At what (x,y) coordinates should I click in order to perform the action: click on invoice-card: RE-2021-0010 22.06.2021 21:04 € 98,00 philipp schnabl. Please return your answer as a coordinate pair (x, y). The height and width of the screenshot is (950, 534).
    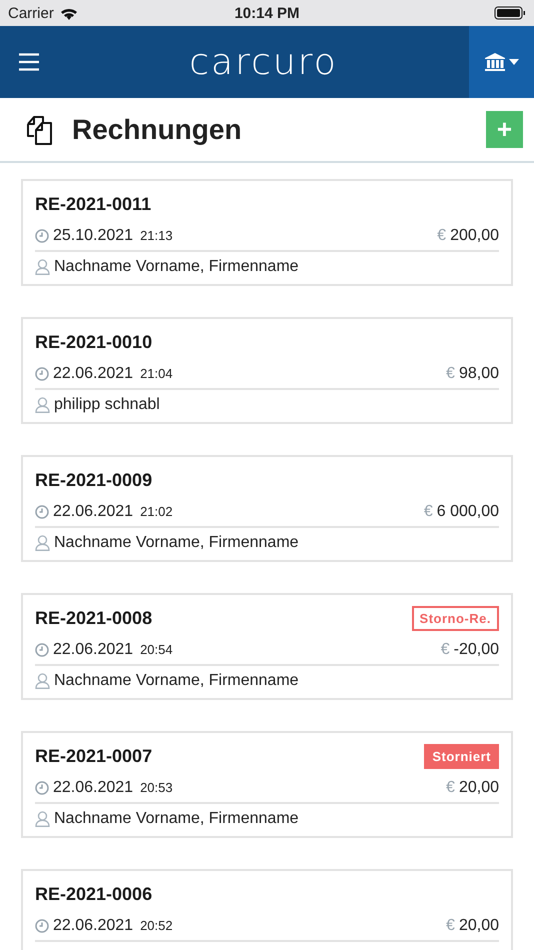
    Looking at the image, I should click on (267, 370).